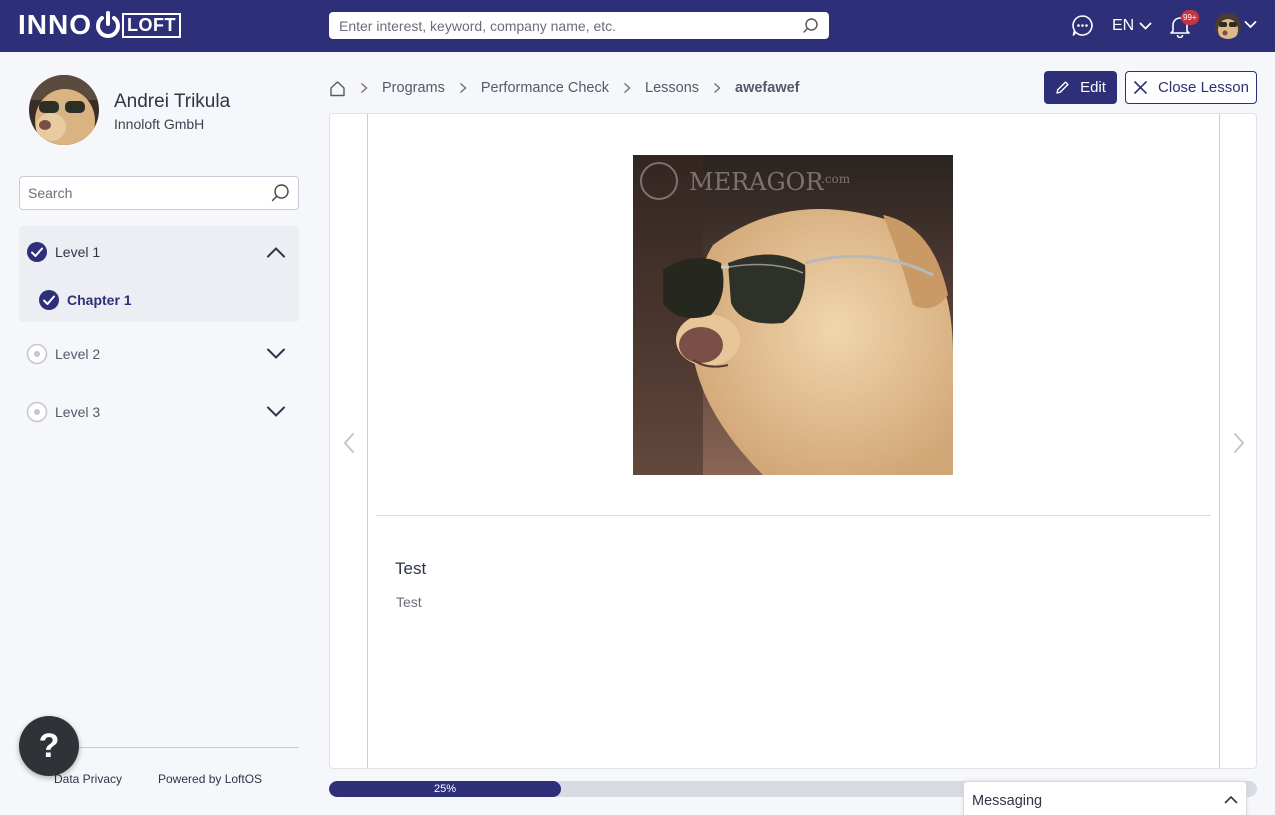 The image size is (1275, 815). Describe the element at coordinates (413, 88) in the screenshot. I see `breadcrumb-programs: Programs` at that location.